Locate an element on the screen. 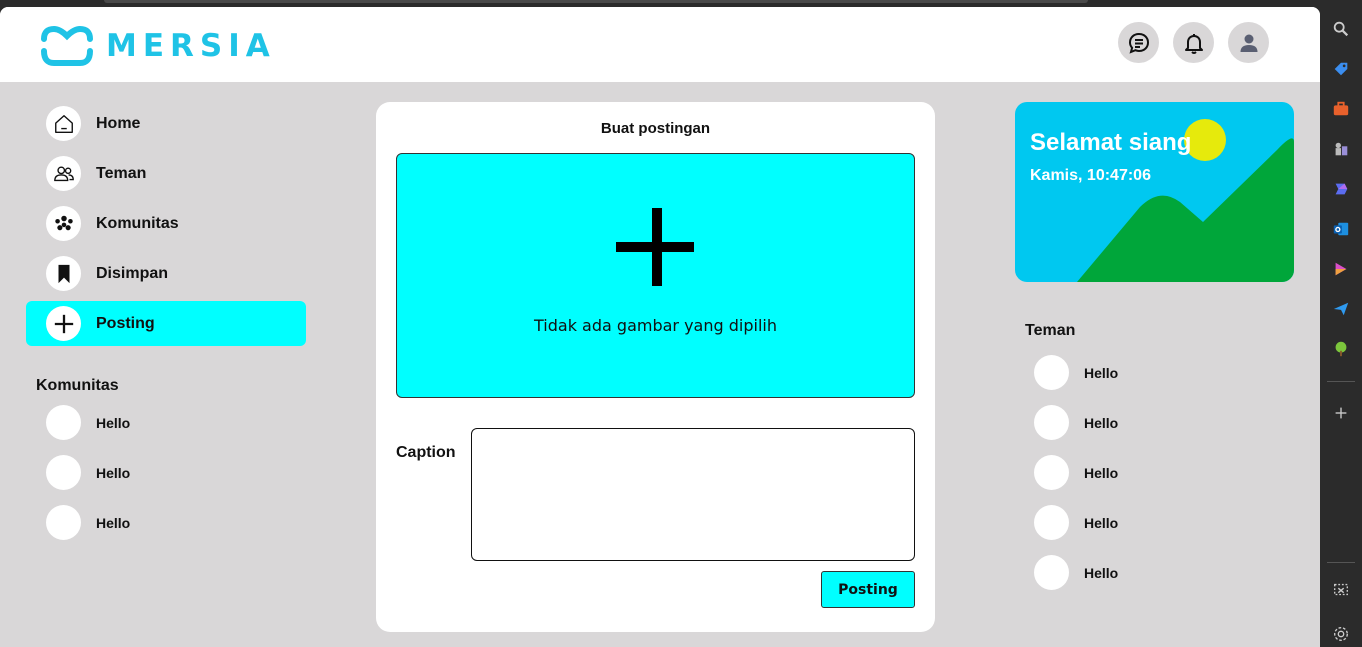 This screenshot has height=647, width=1362. nav-community: Komunitas is located at coordinates (166, 223).